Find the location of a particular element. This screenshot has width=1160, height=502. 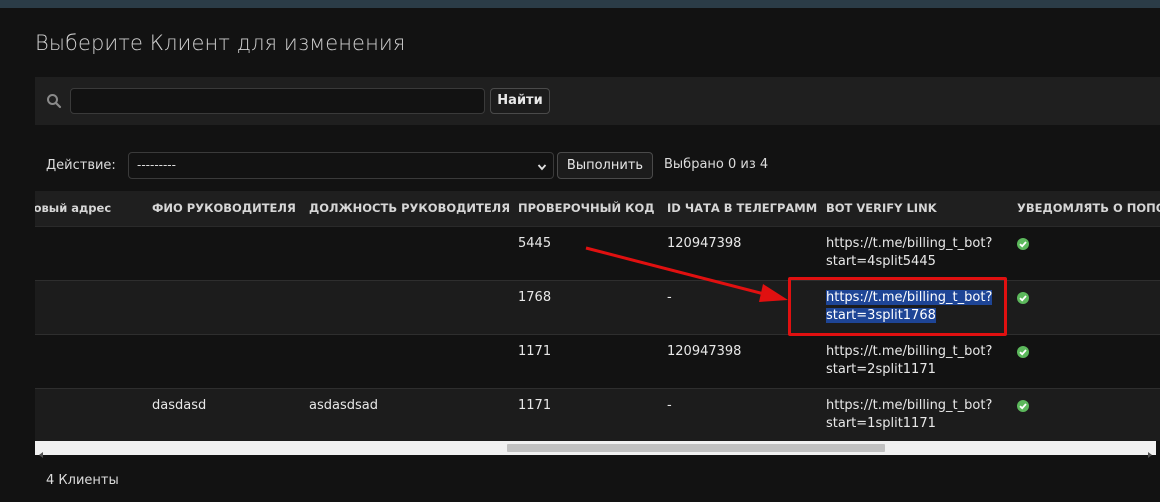

cell-head-name: dasdasd is located at coordinates (221, 414).